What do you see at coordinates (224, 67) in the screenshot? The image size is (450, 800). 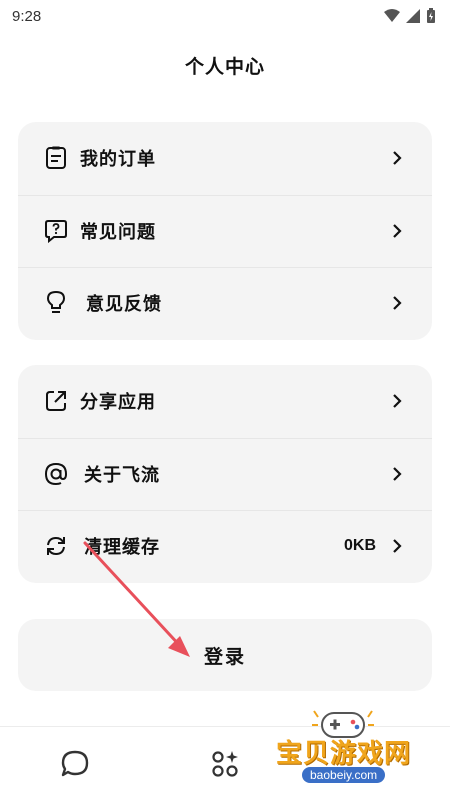 I see `page-title: 个人中心` at bounding box center [224, 67].